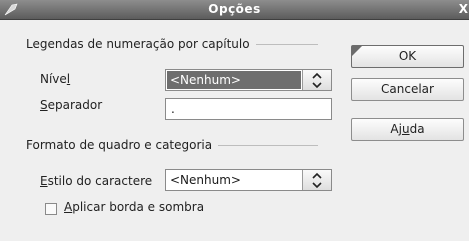 This screenshot has height=241, width=469. I want to click on apply-border-text: plicar borda e sombra, so click(138, 207).